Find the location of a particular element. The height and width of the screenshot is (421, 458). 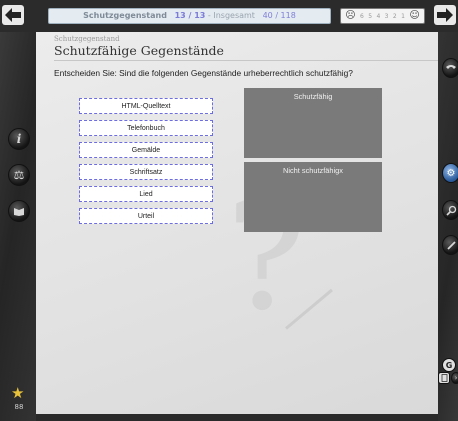

current-position: 13 / 13 is located at coordinates (190, 15).